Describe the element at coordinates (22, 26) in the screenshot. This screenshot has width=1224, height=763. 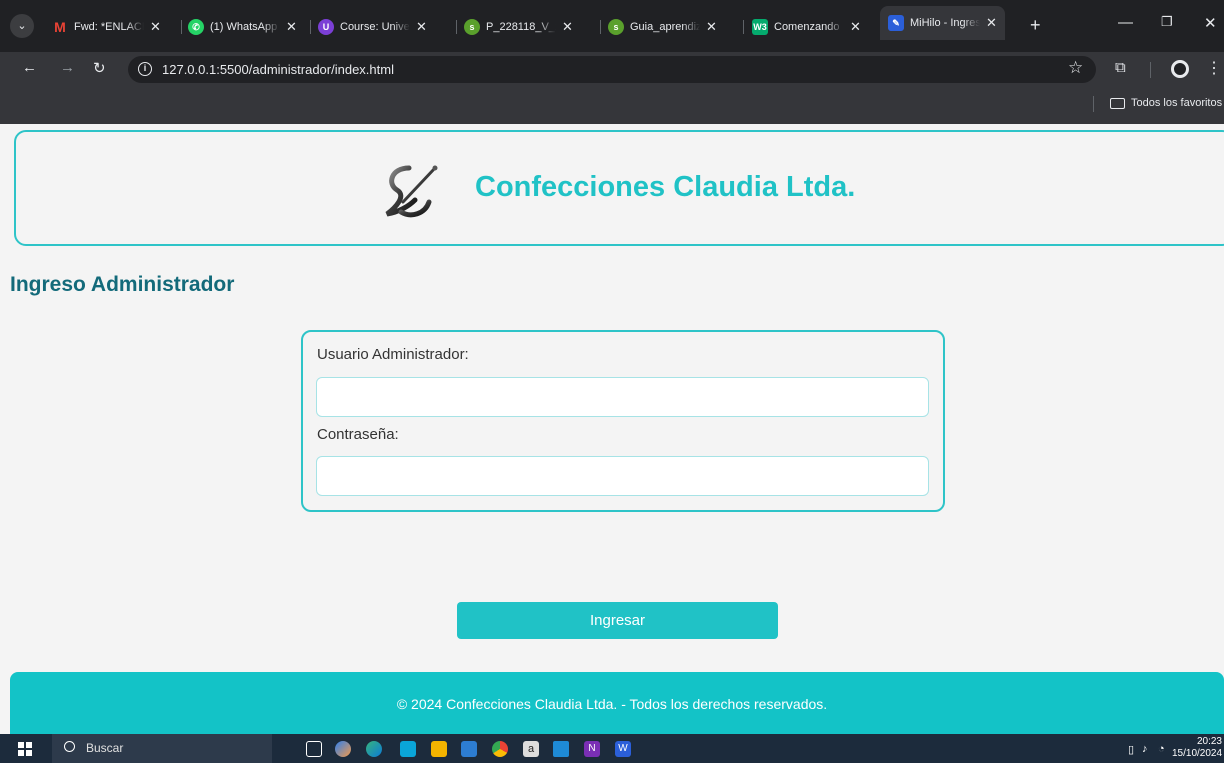
I see `tab-search-chevron-icon: ⌄` at that location.